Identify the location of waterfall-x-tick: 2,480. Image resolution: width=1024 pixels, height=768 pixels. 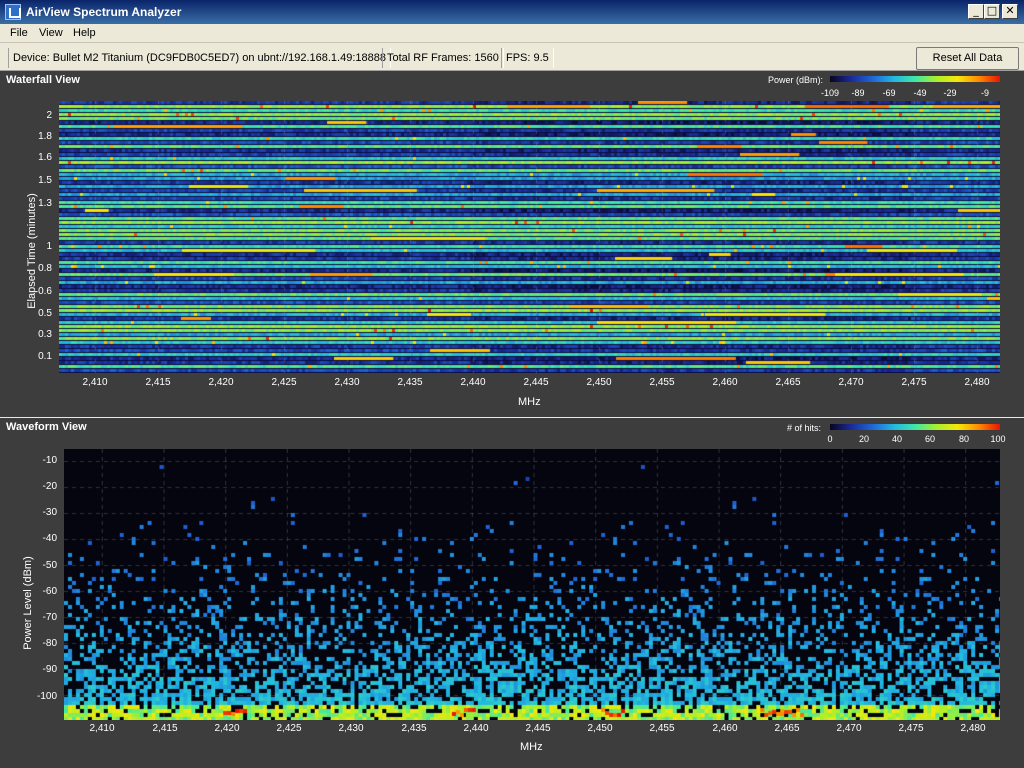
(977, 382).